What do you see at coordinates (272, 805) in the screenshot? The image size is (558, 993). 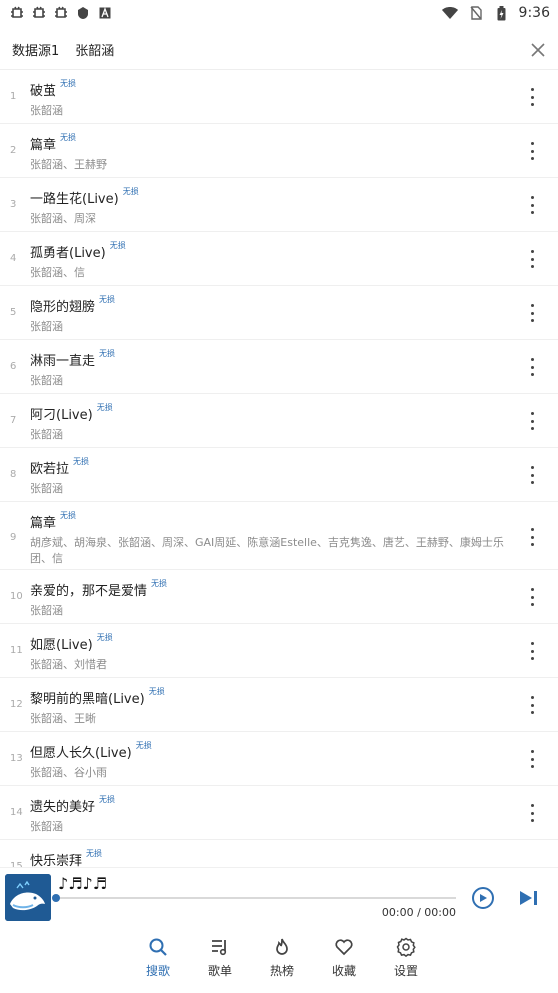 I see `song-title-line: 遗失的美好 无损` at bounding box center [272, 805].